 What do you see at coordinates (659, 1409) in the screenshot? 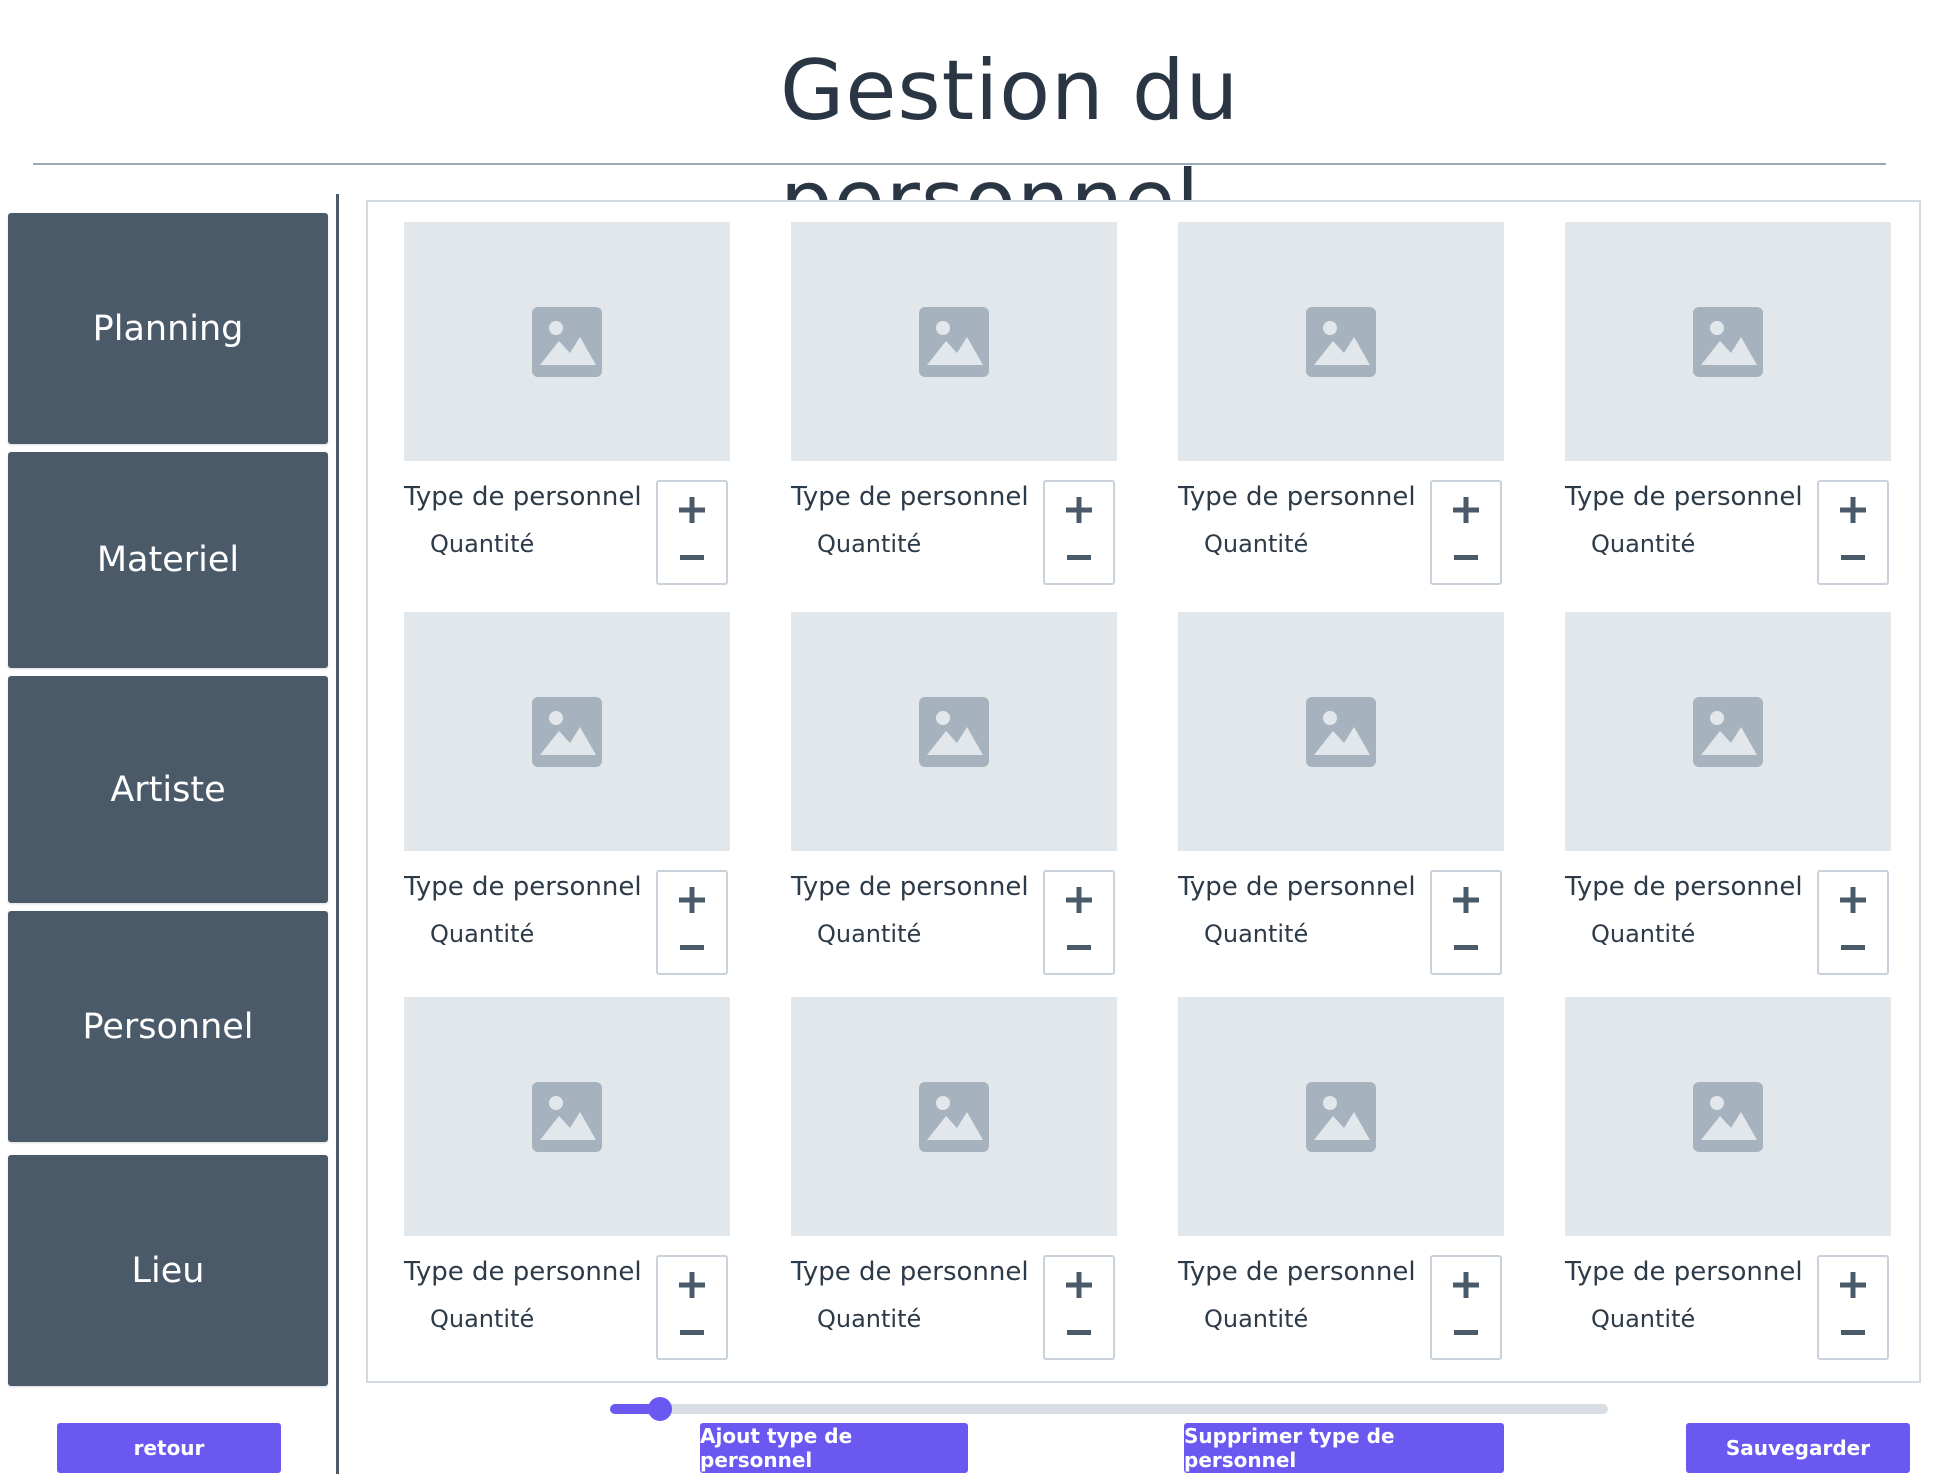
I see `slider-thumb` at bounding box center [659, 1409].